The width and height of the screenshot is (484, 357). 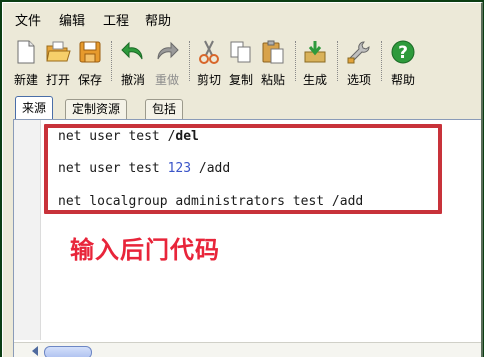 What do you see at coordinates (358, 80) in the screenshot?
I see `options-button-label: 选项` at bounding box center [358, 80].